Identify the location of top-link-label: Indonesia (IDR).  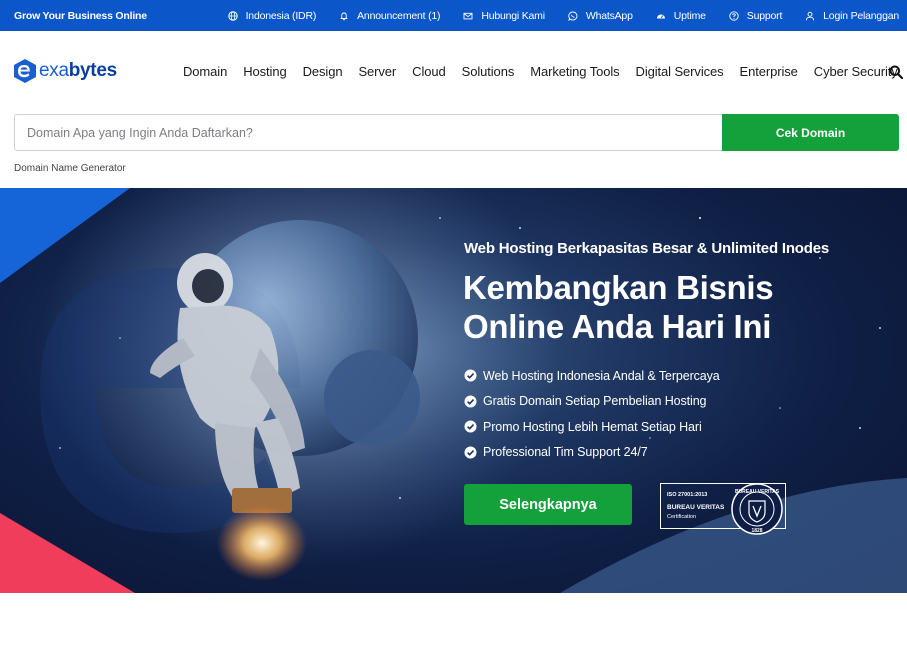
(281, 15).